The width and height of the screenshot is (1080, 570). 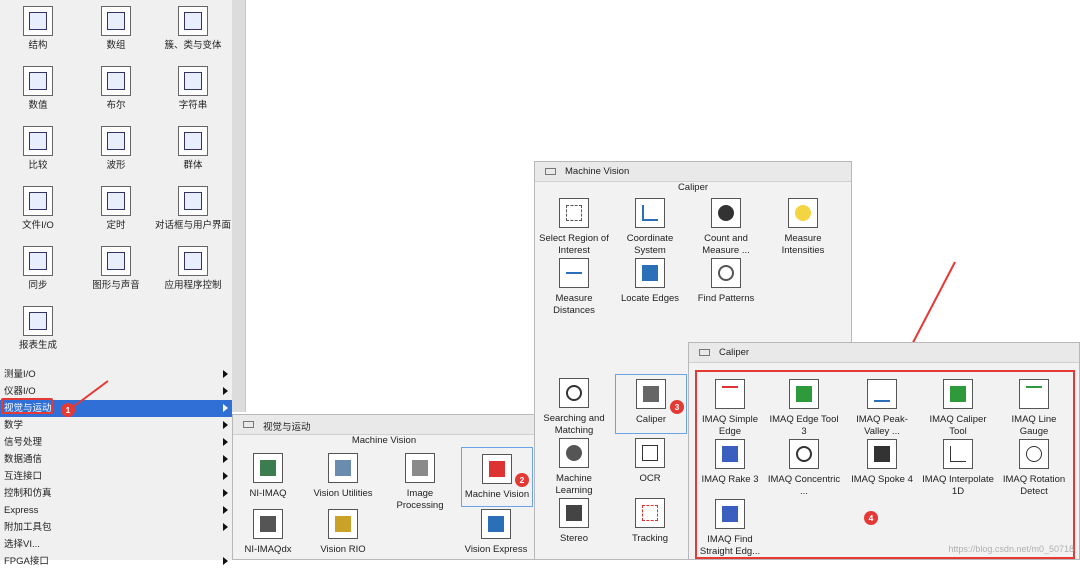 I want to click on brain-icon, so click(x=574, y=453).